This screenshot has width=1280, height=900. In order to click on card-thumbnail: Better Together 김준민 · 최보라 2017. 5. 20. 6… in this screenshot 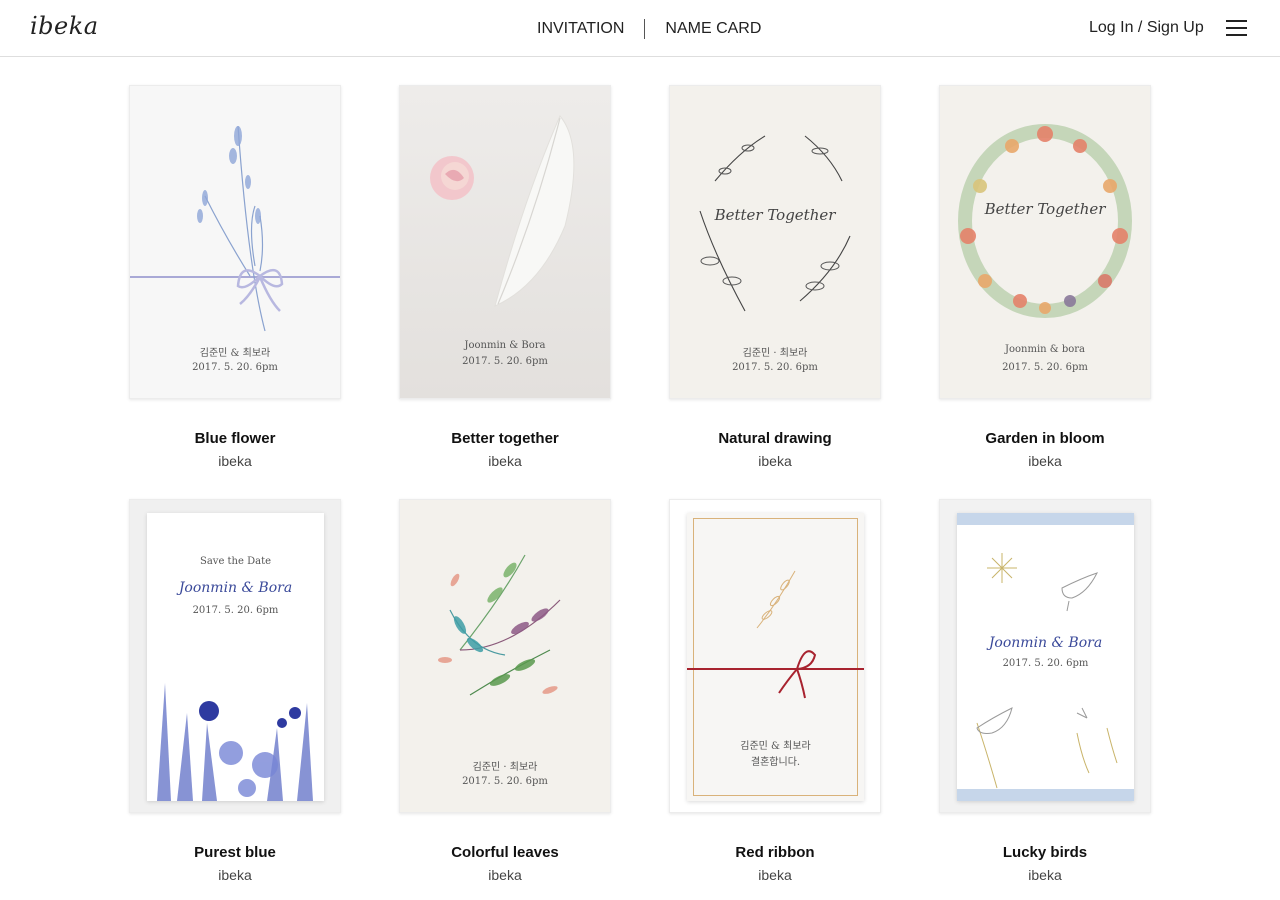, I will do `click(775, 242)`.